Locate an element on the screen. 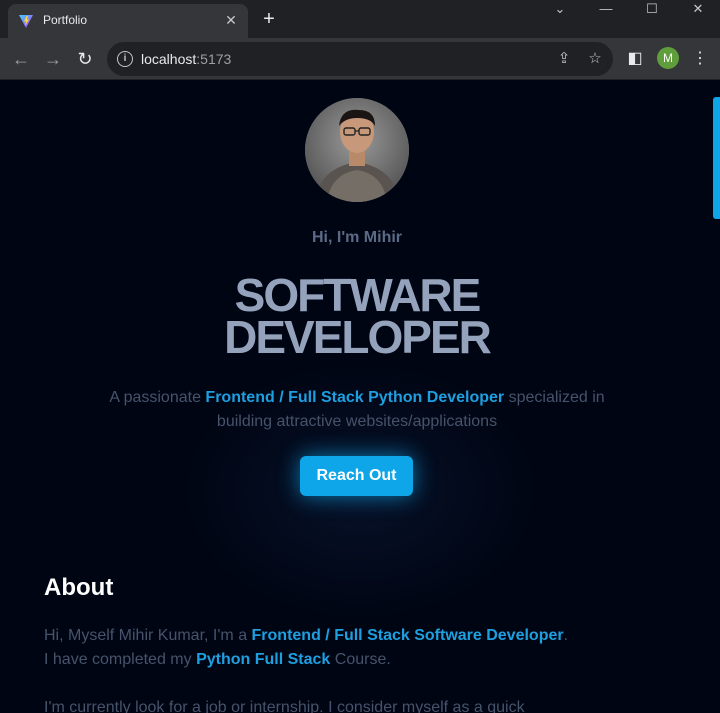 The image size is (720, 713). about-heading: About is located at coordinates (79, 587).